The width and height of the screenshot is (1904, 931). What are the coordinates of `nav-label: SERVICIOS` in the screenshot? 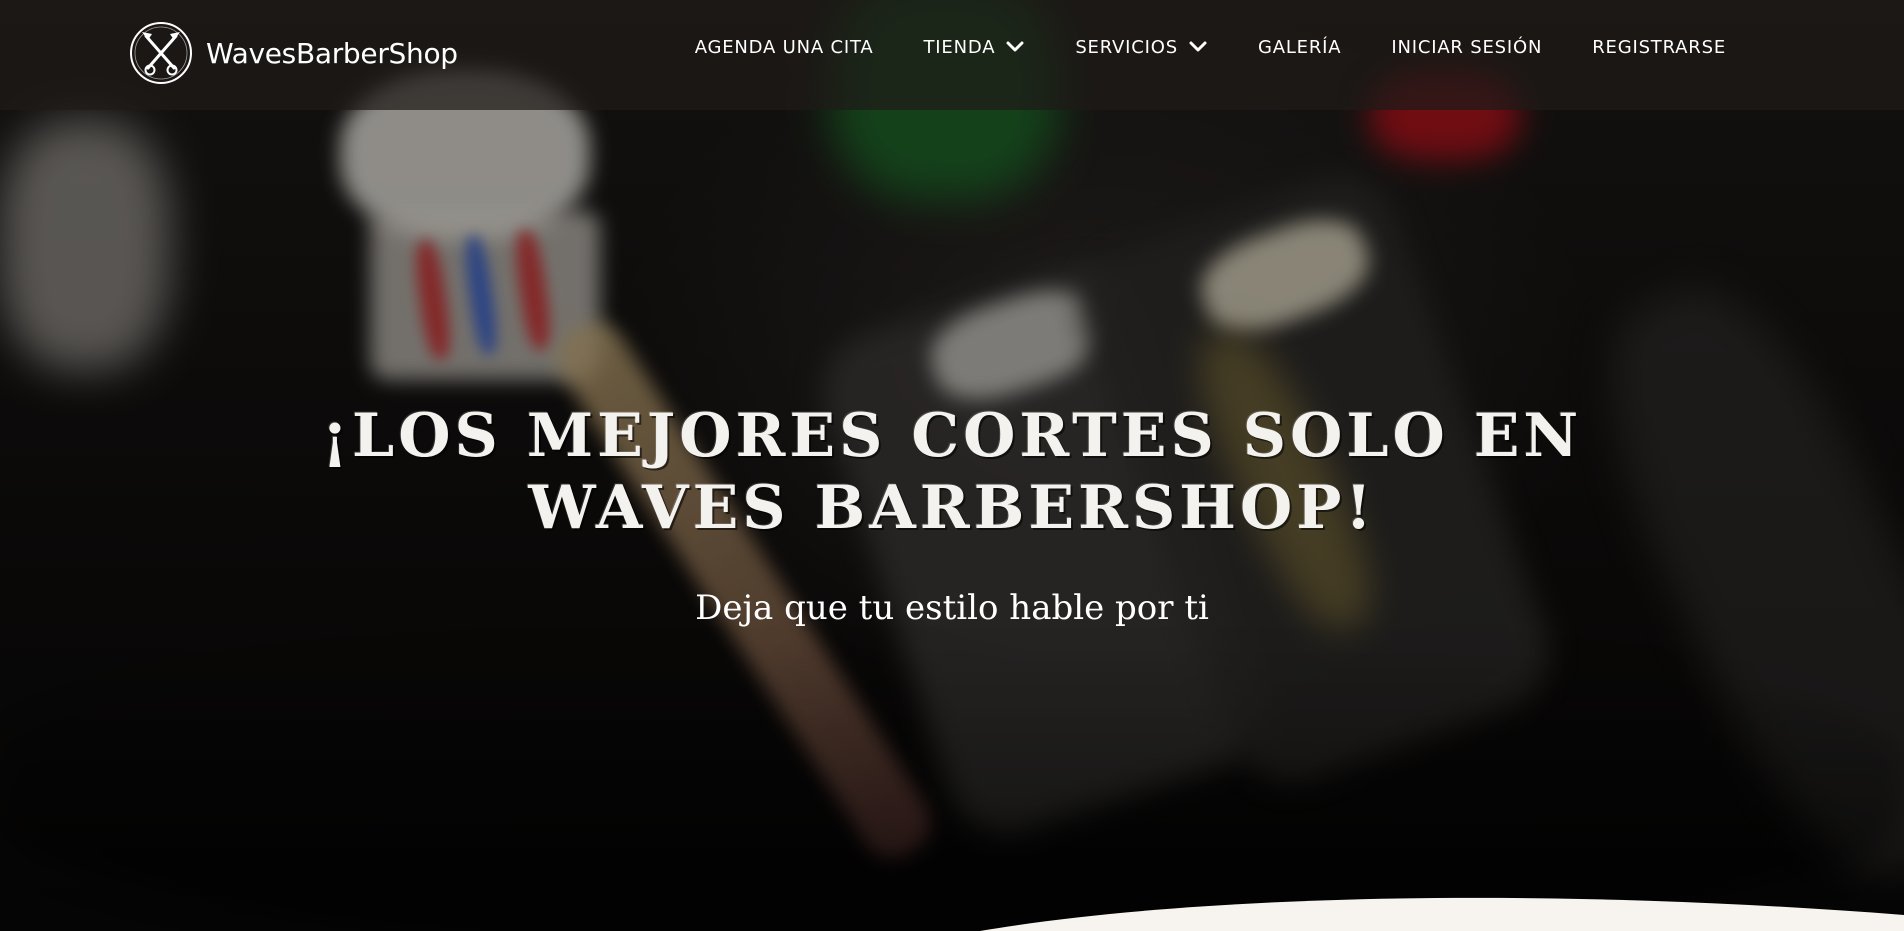 It's located at (1126, 47).